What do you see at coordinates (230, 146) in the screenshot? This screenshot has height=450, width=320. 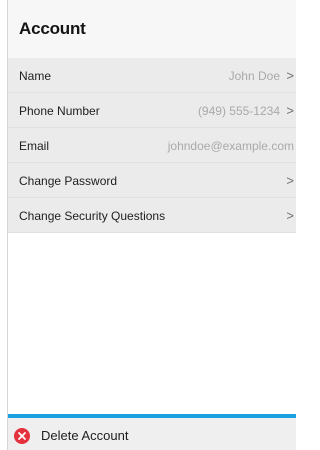 I see `email-value: johndoe@example.com` at bounding box center [230, 146].